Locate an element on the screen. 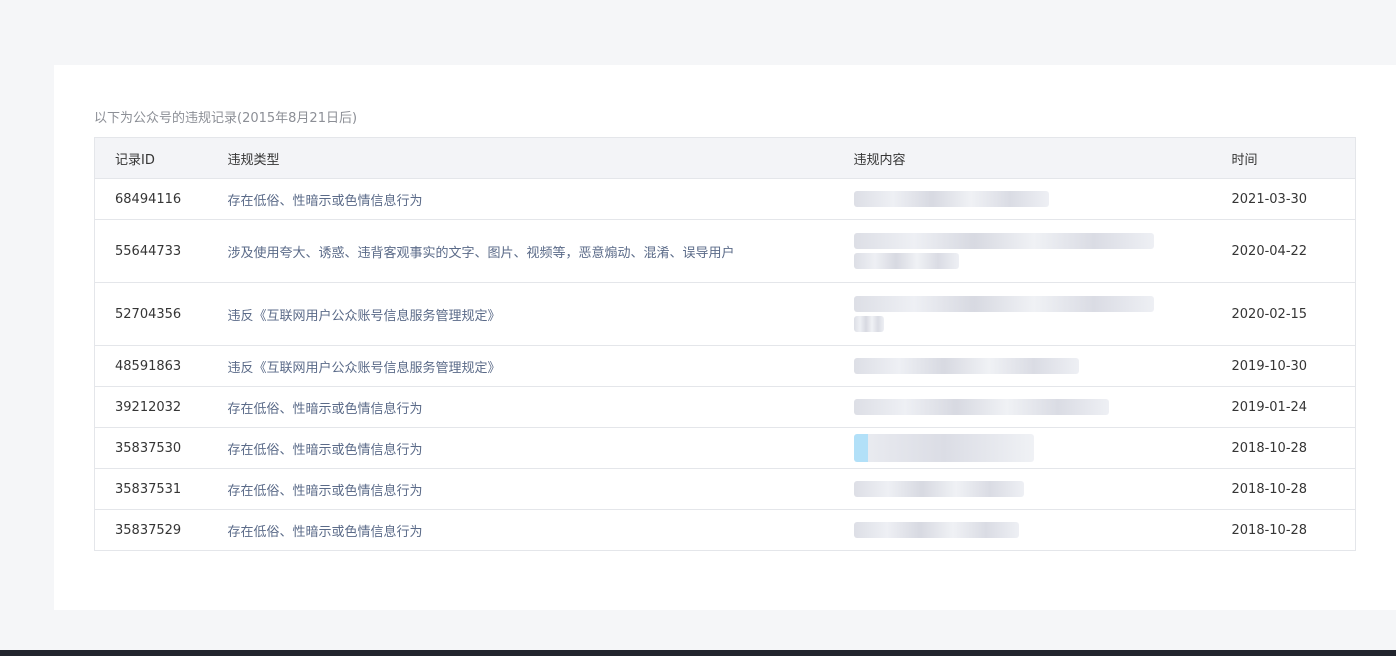 The width and height of the screenshot is (1396, 656). record-id: 52704356 is located at coordinates (151, 314).